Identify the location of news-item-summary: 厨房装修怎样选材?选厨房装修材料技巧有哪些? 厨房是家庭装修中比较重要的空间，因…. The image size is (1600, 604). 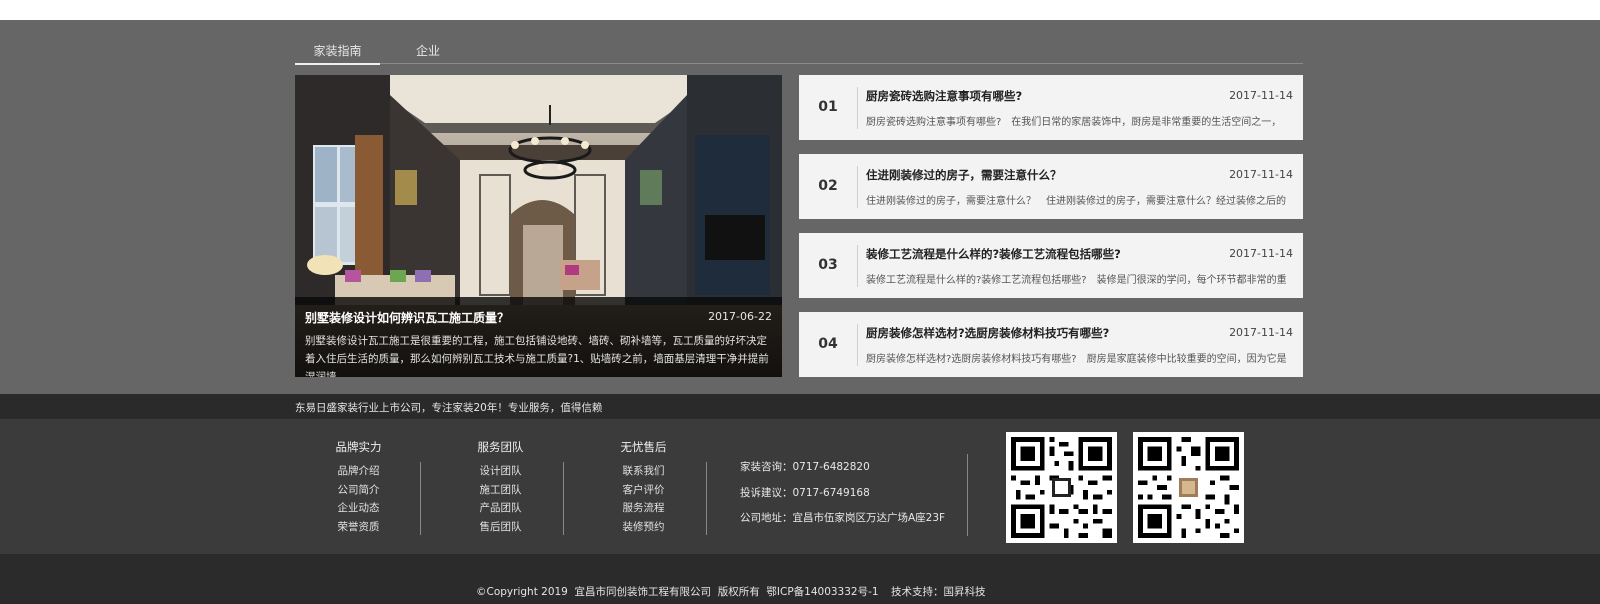
(1076, 359).